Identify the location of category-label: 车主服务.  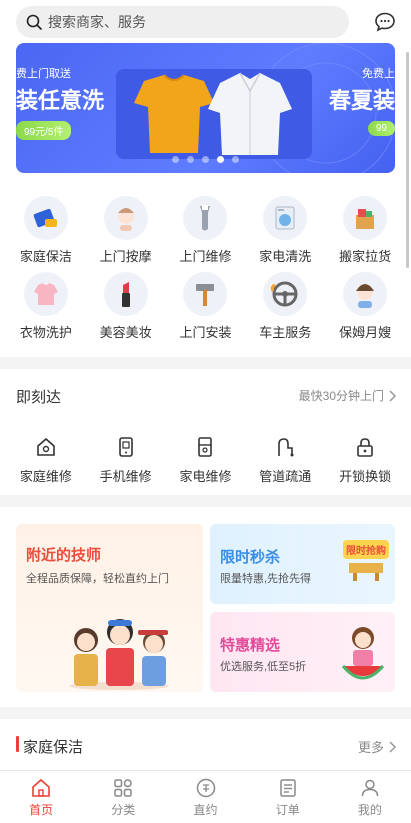
(285, 332).